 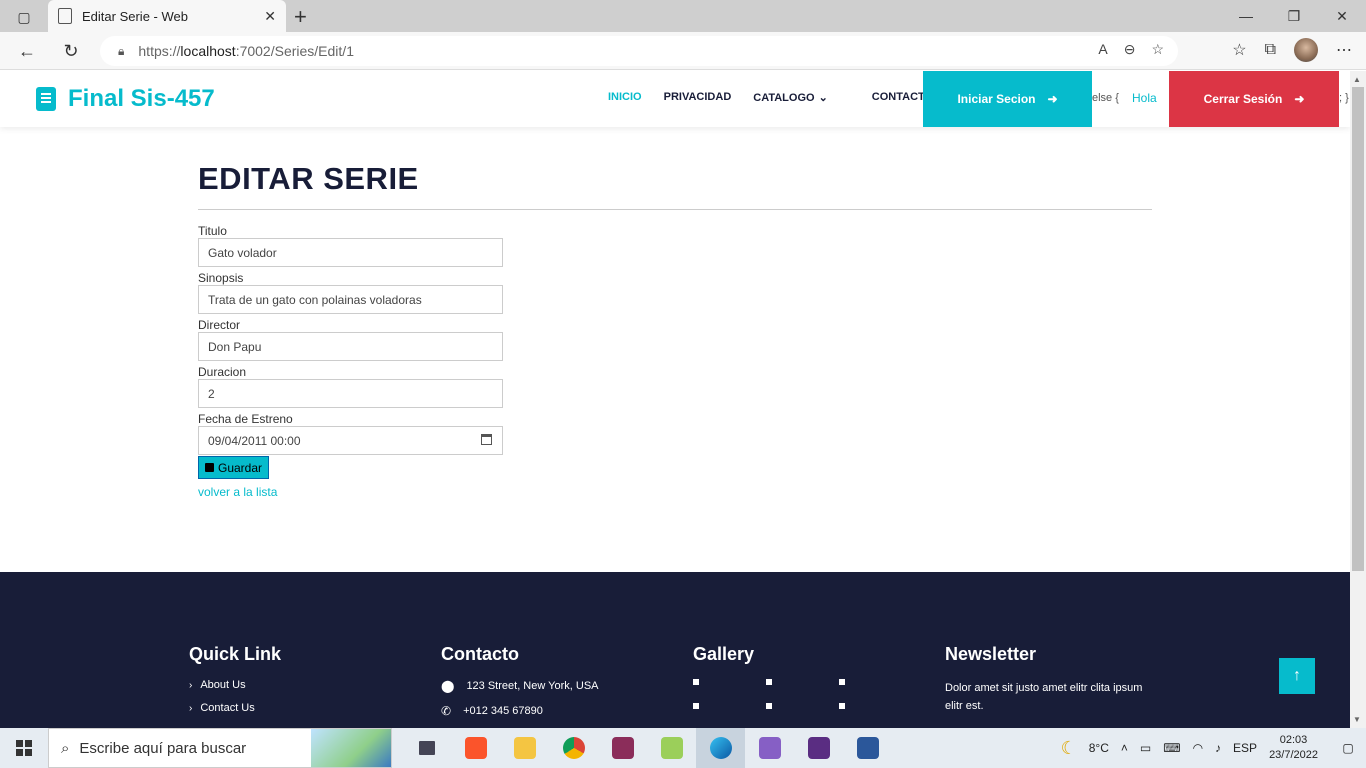 I want to click on more-options-icon: ⋯, so click(x=1344, y=50).